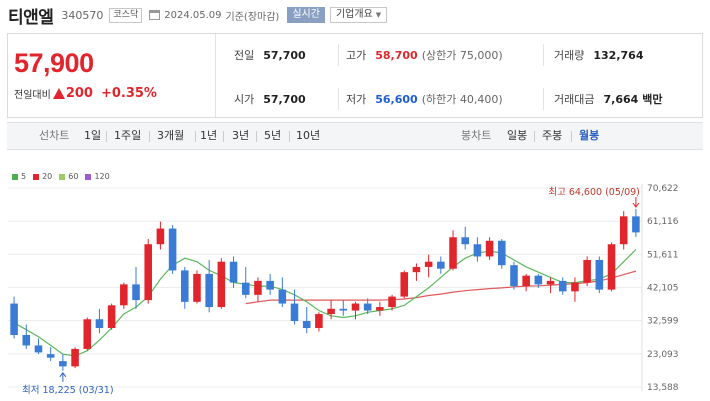 This screenshot has width=710, height=401. I want to click on chart-period-tabs: 선차트 1일 1주일 3개월 1년 3년 5년 10년 봉차트 일봉 주봉 월봉, so click(355, 136).